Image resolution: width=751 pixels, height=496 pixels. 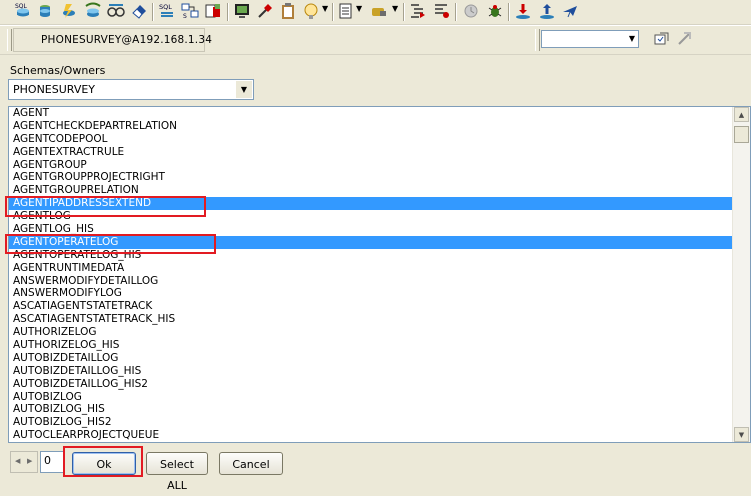 What do you see at coordinates (69, 11) in the screenshot?
I see `compile-icon` at bounding box center [69, 11].